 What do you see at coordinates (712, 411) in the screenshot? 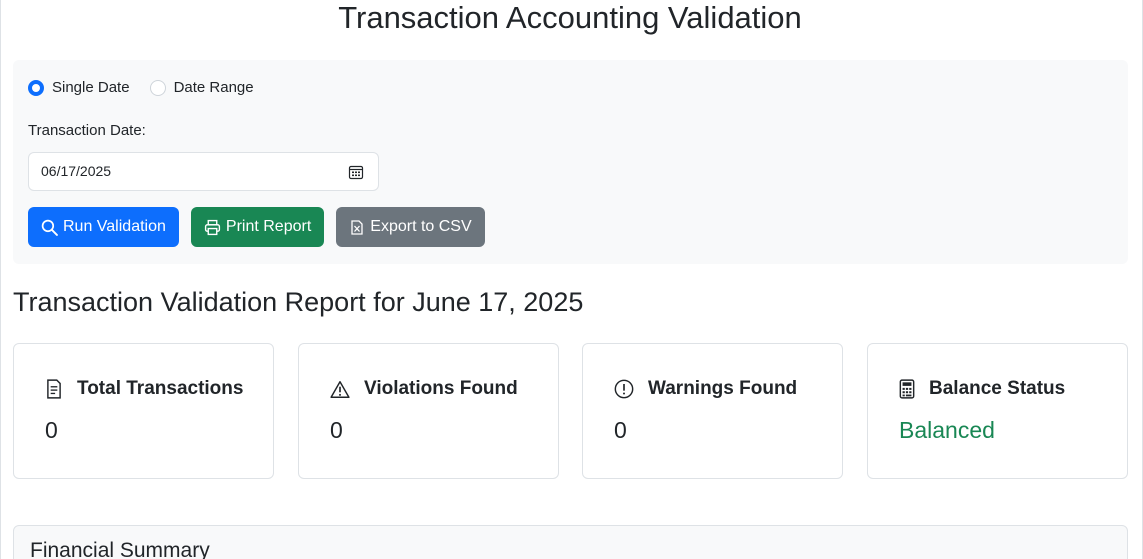
I see `warnings-found-card: Warnings Found 0` at bounding box center [712, 411].